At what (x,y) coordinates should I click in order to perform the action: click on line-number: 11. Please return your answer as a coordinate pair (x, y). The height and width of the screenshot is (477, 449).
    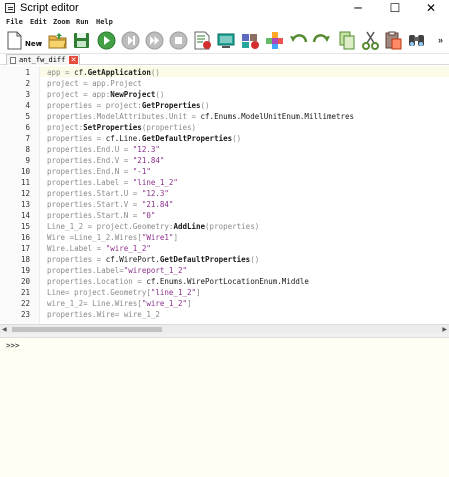
    Looking at the image, I should click on (25, 182).